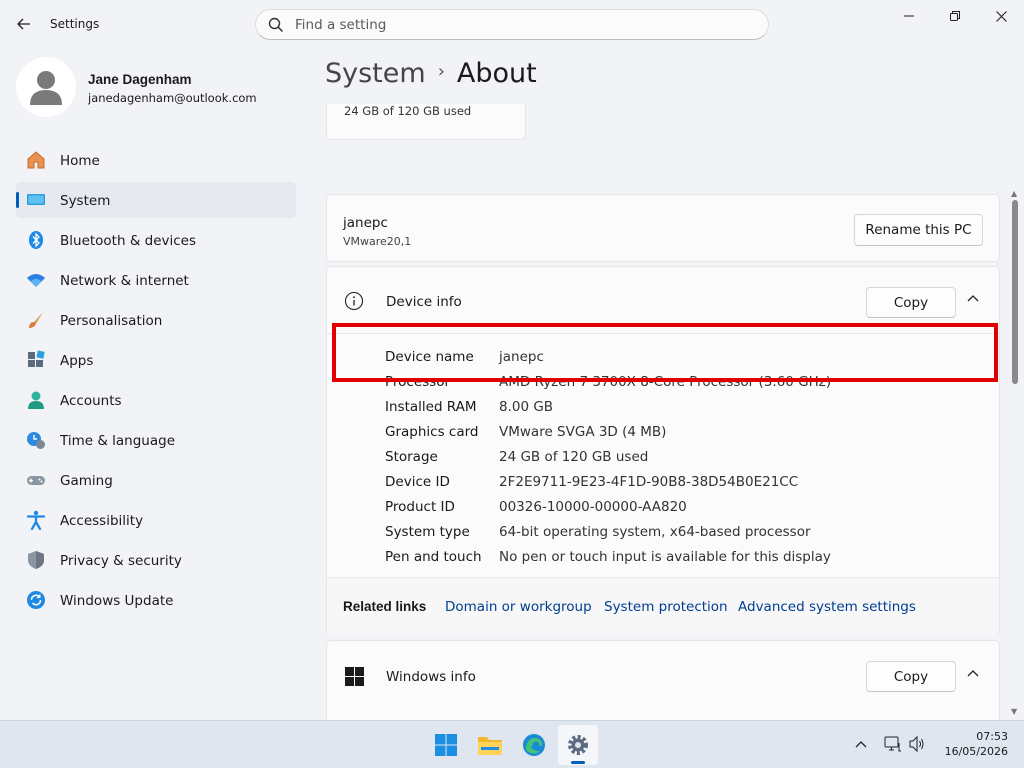 Image resolution: width=1024 pixels, height=768 pixels. I want to click on close-button, so click(1001, 16).